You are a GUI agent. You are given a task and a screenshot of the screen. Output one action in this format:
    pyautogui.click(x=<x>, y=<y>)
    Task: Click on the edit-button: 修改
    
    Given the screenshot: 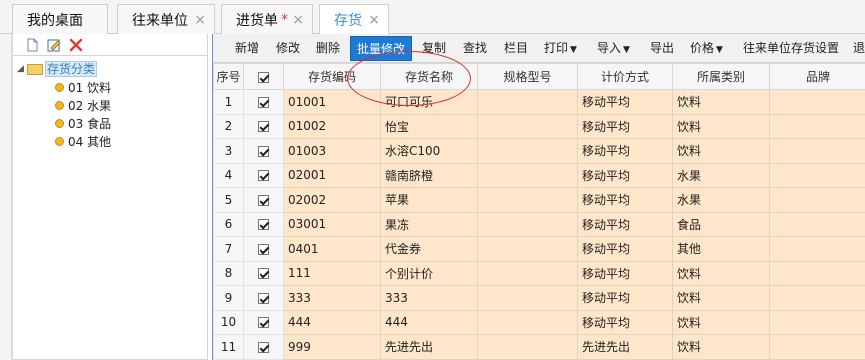 What is the action you would take?
    pyautogui.click(x=288, y=48)
    